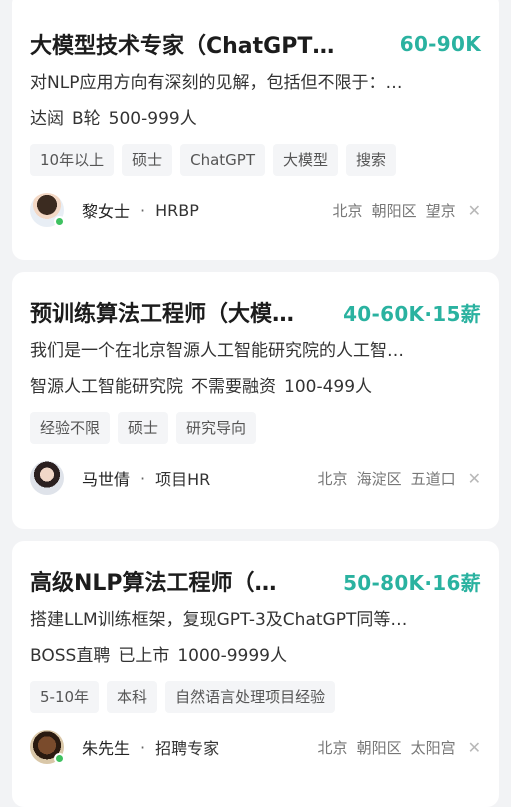  Describe the element at coordinates (440, 44) in the screenshot. I see `salary: 60-90K` at that location.